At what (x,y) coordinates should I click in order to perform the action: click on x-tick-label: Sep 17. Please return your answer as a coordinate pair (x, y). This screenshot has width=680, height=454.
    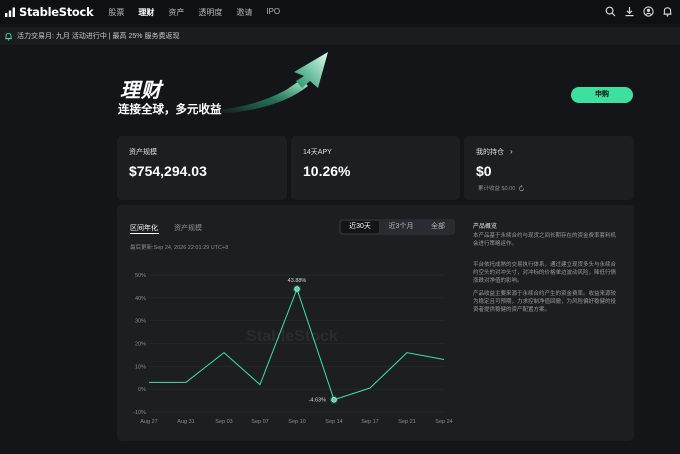
    Looking at the image, I should click on (369, 422).